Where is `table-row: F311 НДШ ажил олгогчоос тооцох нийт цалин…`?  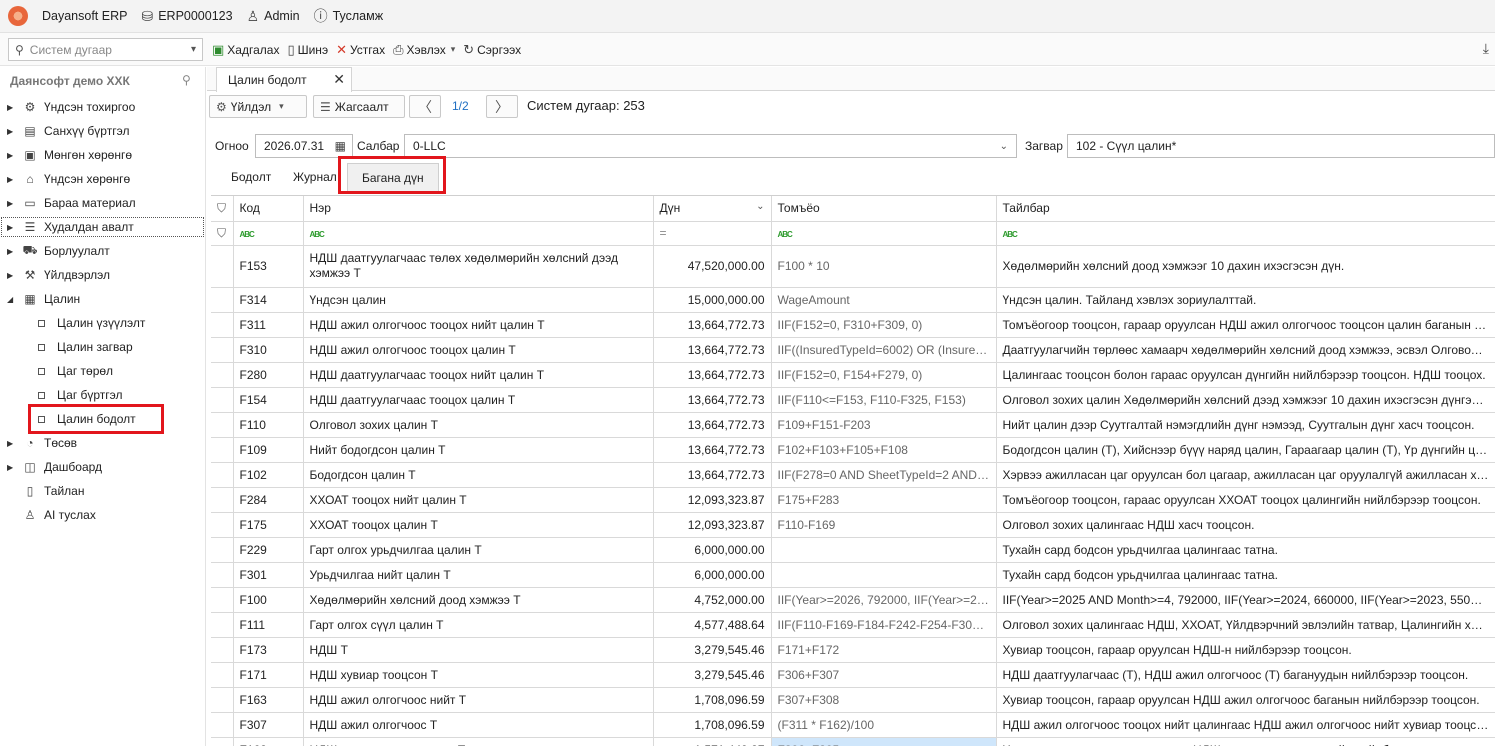 table-row: F311 НДШ ажил олгогчоос тооцох нийт цалин… is located at coordinates (853, 325).